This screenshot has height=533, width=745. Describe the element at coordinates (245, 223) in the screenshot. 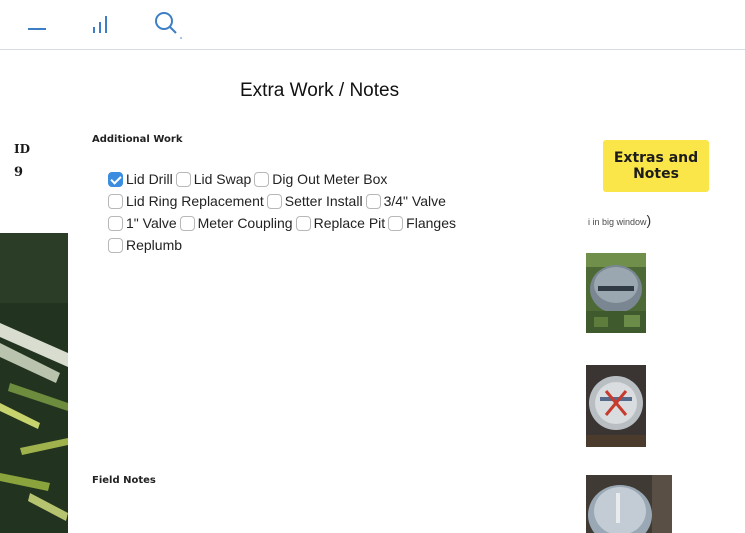

I see `checkbox-label: Meter Coupling` at that location.